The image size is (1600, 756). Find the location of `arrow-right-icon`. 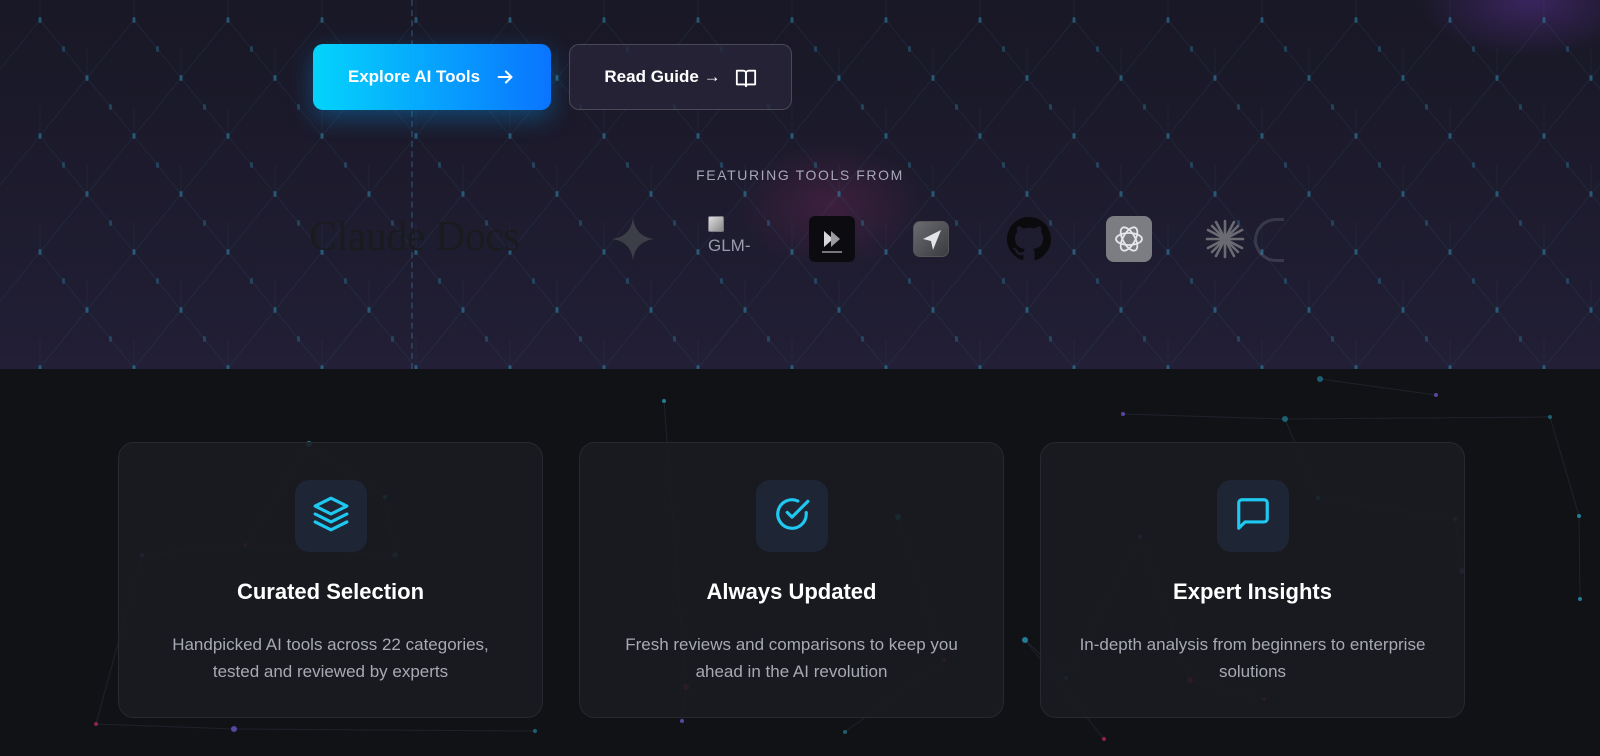

arrow-right-icon is located at coordinates (505, 77).